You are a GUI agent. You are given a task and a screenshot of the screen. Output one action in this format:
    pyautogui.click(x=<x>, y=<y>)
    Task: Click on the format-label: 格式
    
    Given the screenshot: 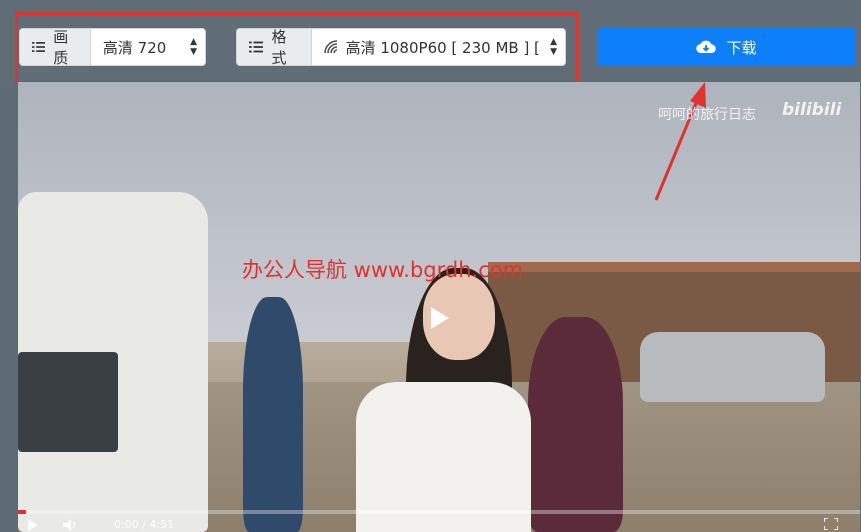 What is the action you would take?
    pyautogui.click(x=279, y=47)
    